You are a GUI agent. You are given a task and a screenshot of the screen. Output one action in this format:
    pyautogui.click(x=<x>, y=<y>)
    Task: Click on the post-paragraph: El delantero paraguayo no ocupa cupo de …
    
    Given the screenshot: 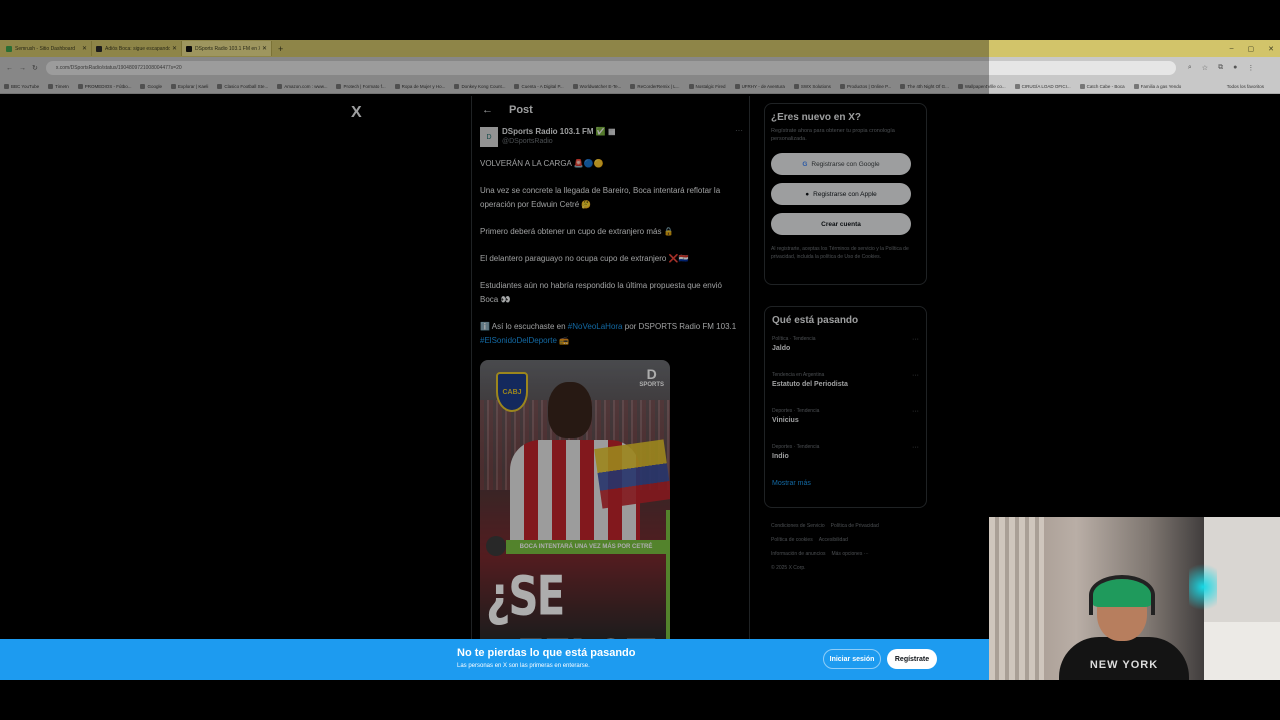 What is the action you would take?
    pyautogui.click(x=584, y=258)
    